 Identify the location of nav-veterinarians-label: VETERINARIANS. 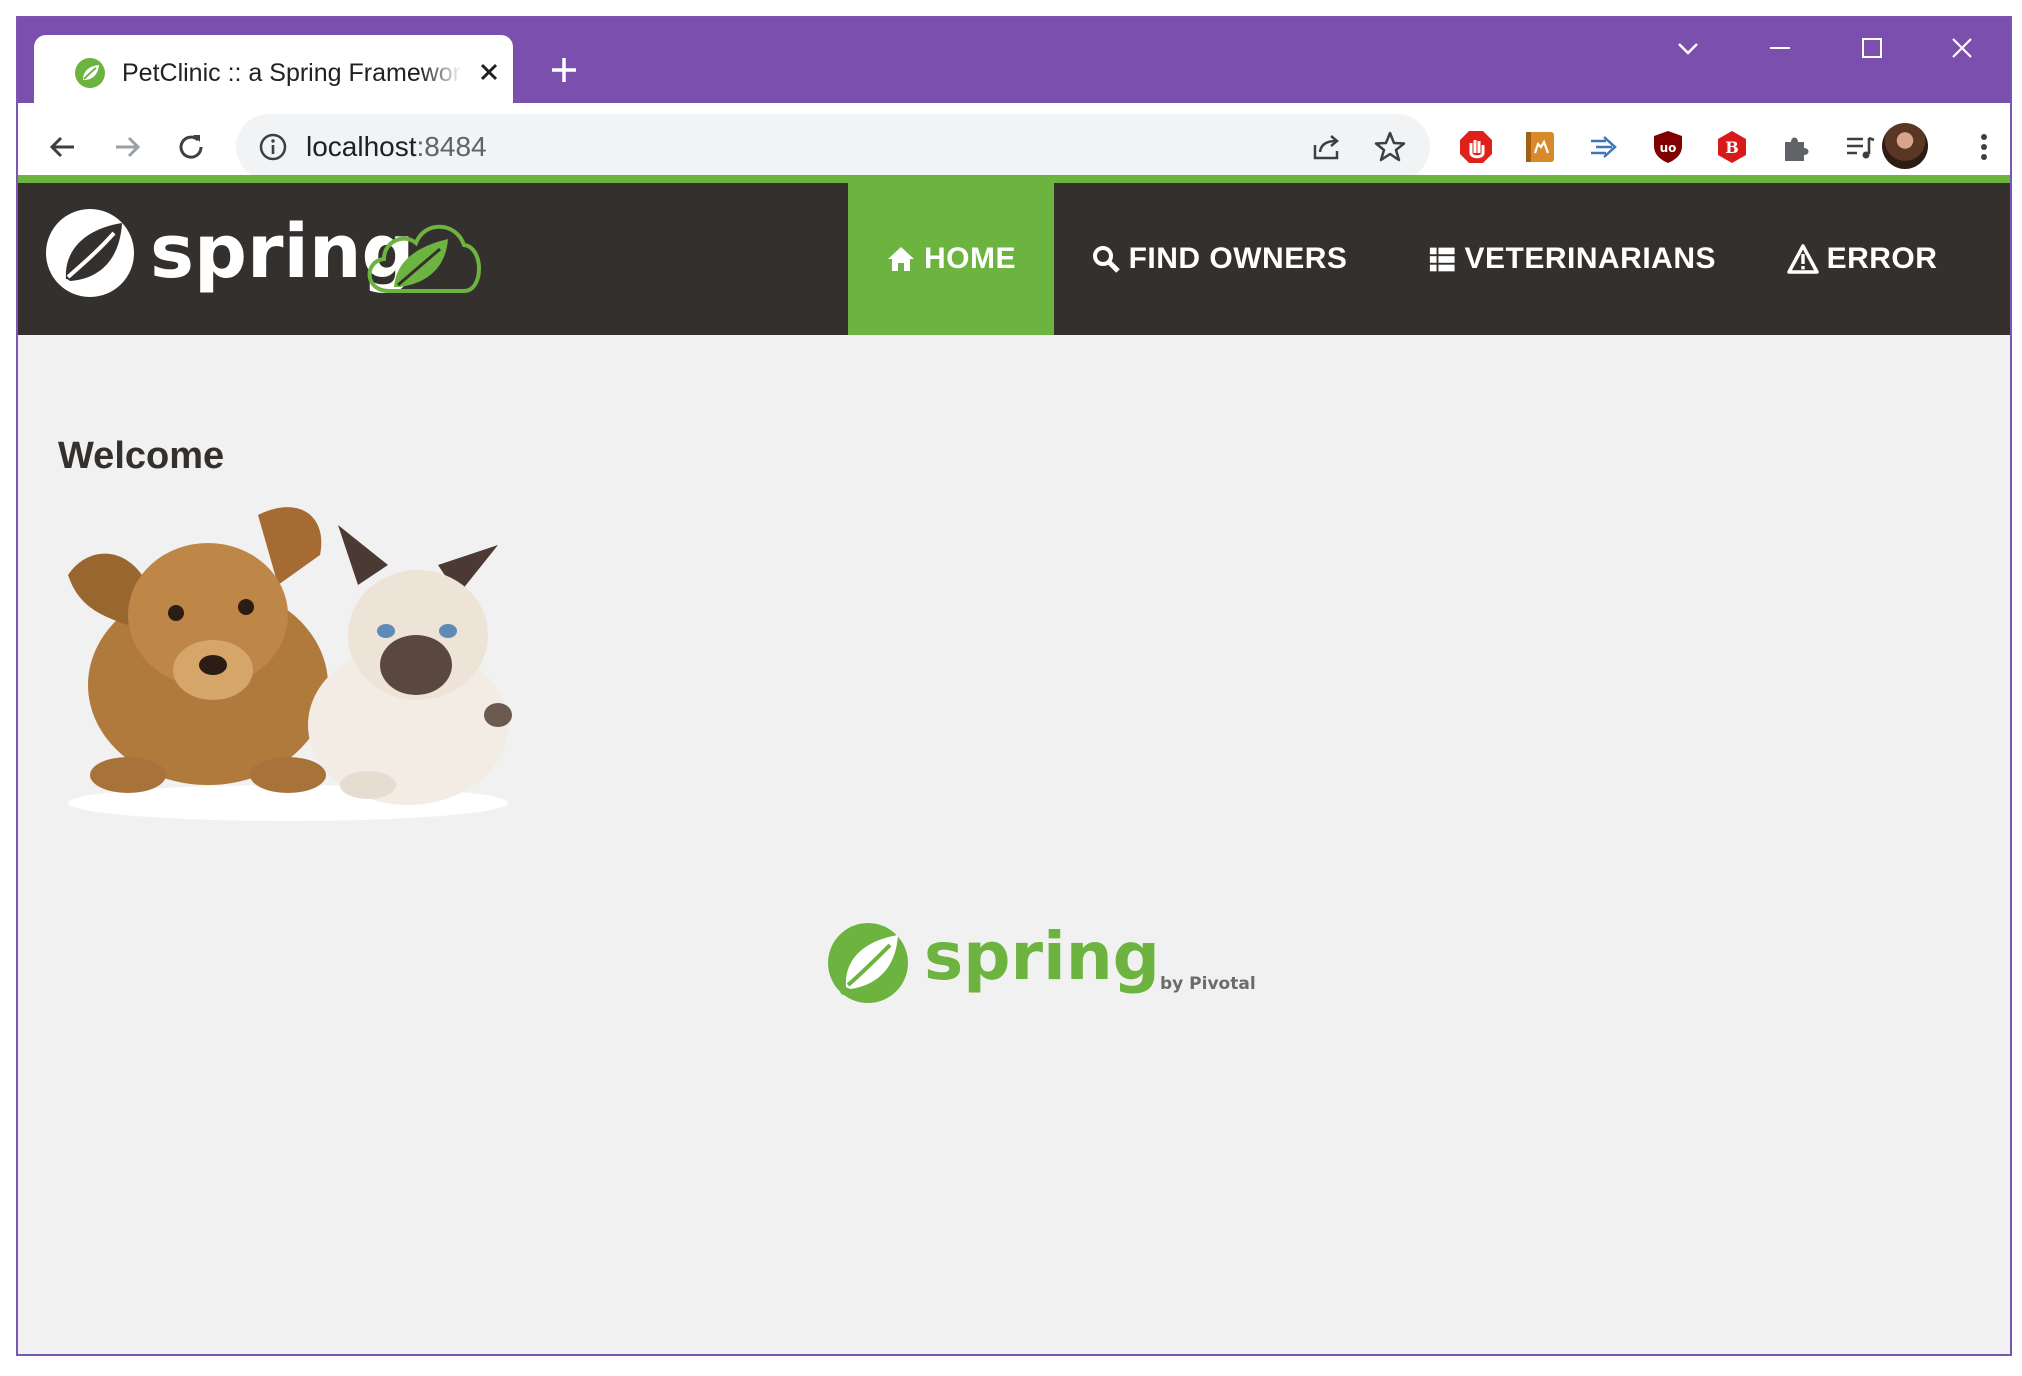
(1590, 258).